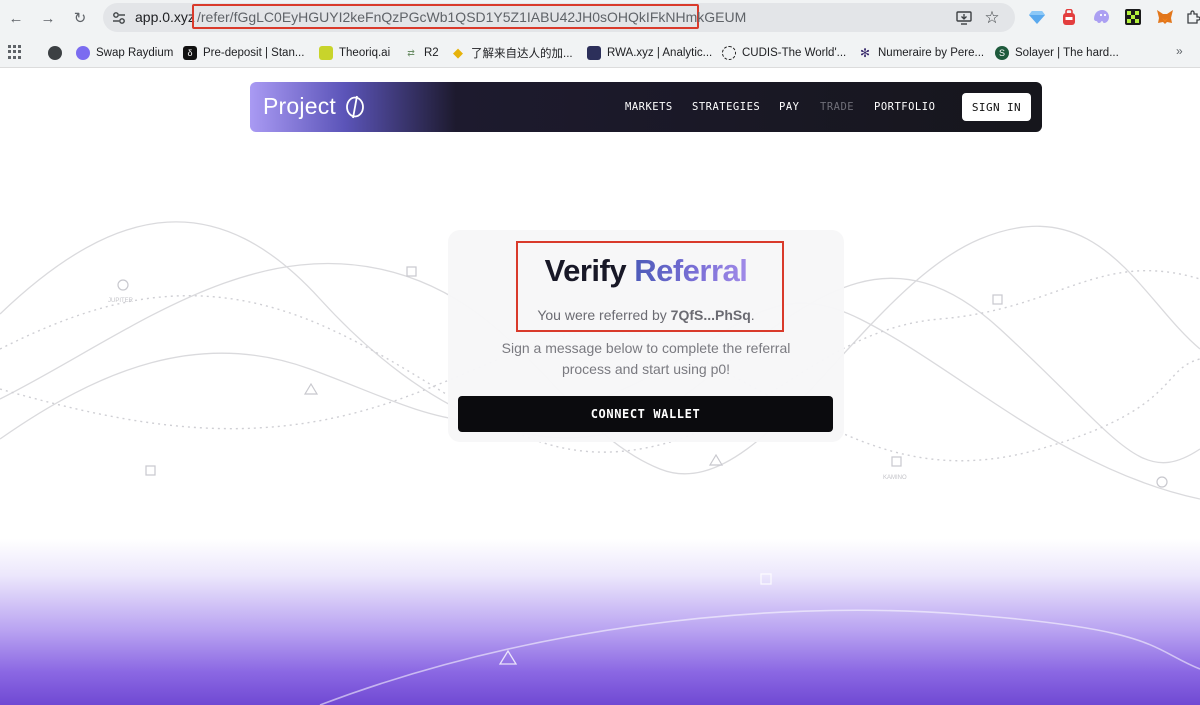  I want to click on nav-markets: MARKETS, so click(649, 107).